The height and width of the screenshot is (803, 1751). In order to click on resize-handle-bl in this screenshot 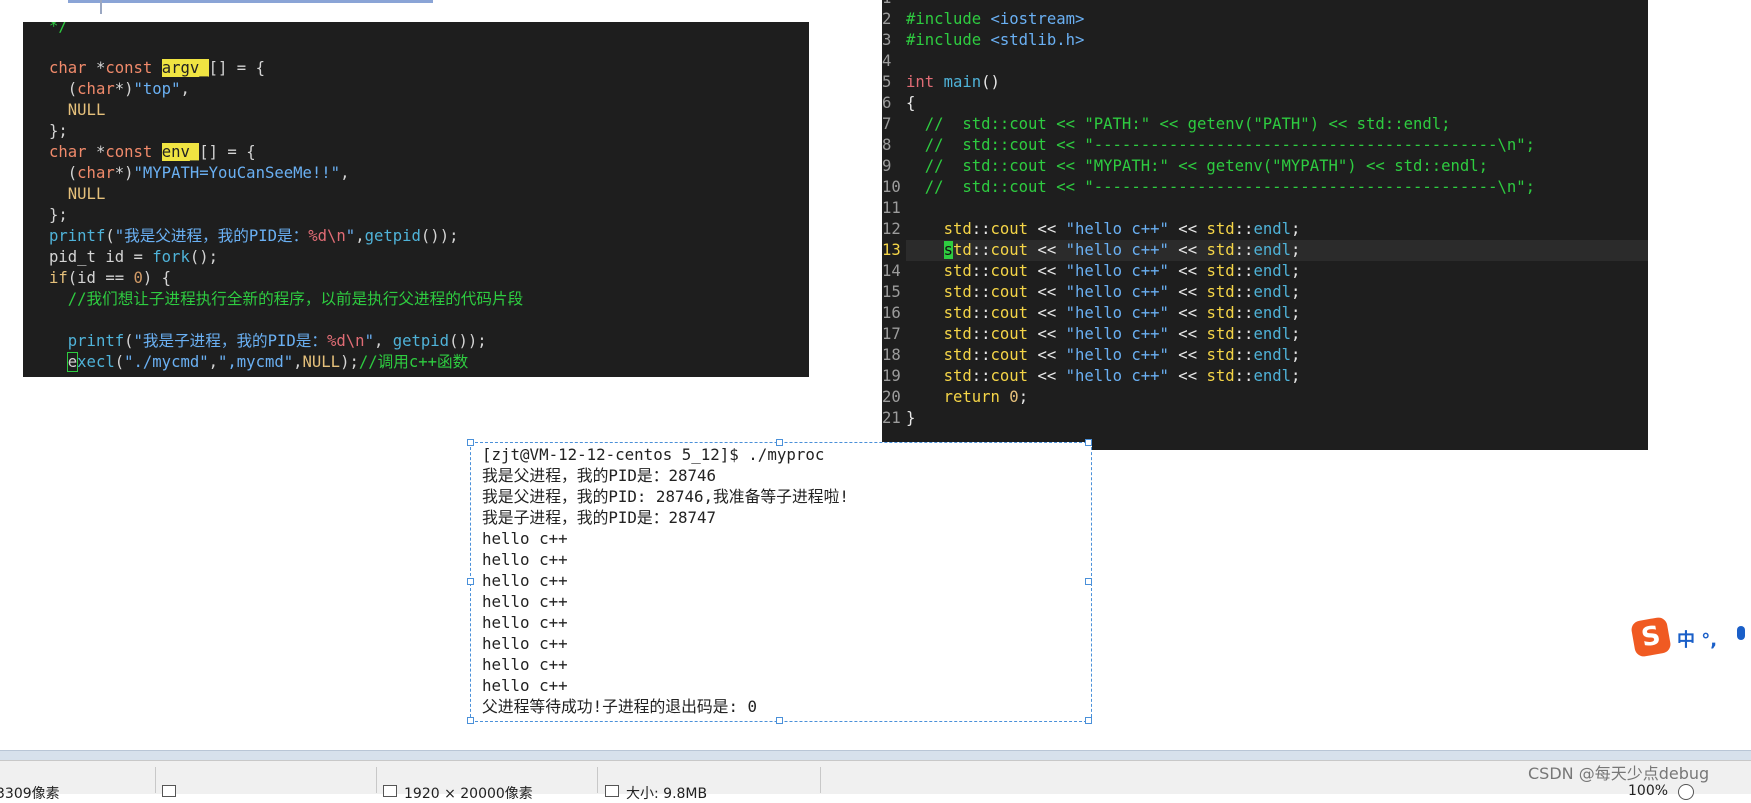, I will do `click(470, 720)`.